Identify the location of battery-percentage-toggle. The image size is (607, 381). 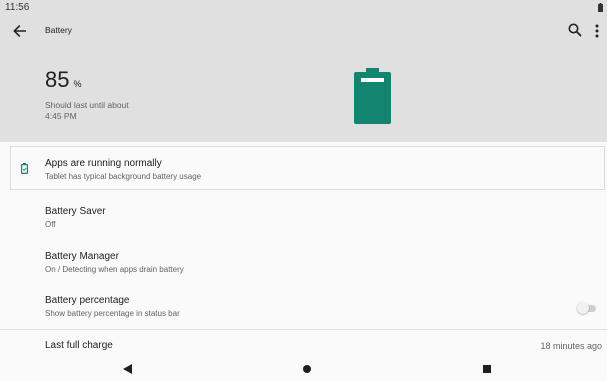
(588, 308).